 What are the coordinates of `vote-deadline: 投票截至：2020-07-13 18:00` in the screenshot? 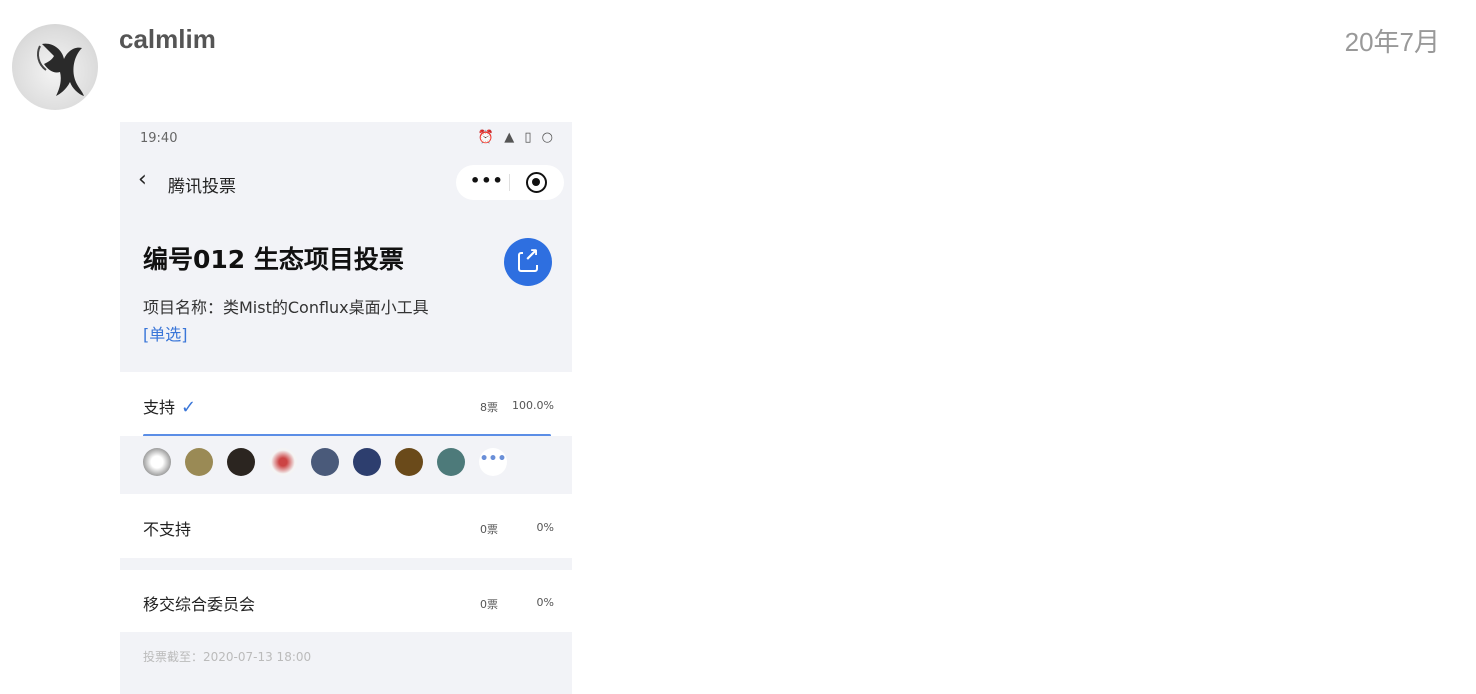 It's located at (227, 657).